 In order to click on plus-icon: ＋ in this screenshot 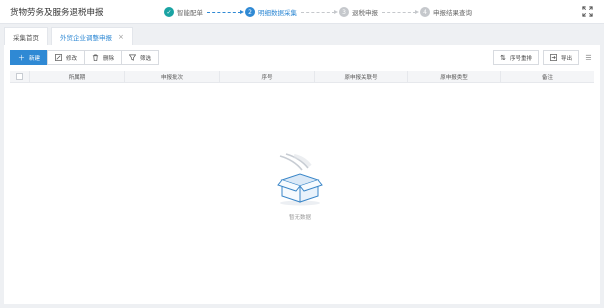, I will do `click(21, 57)`.